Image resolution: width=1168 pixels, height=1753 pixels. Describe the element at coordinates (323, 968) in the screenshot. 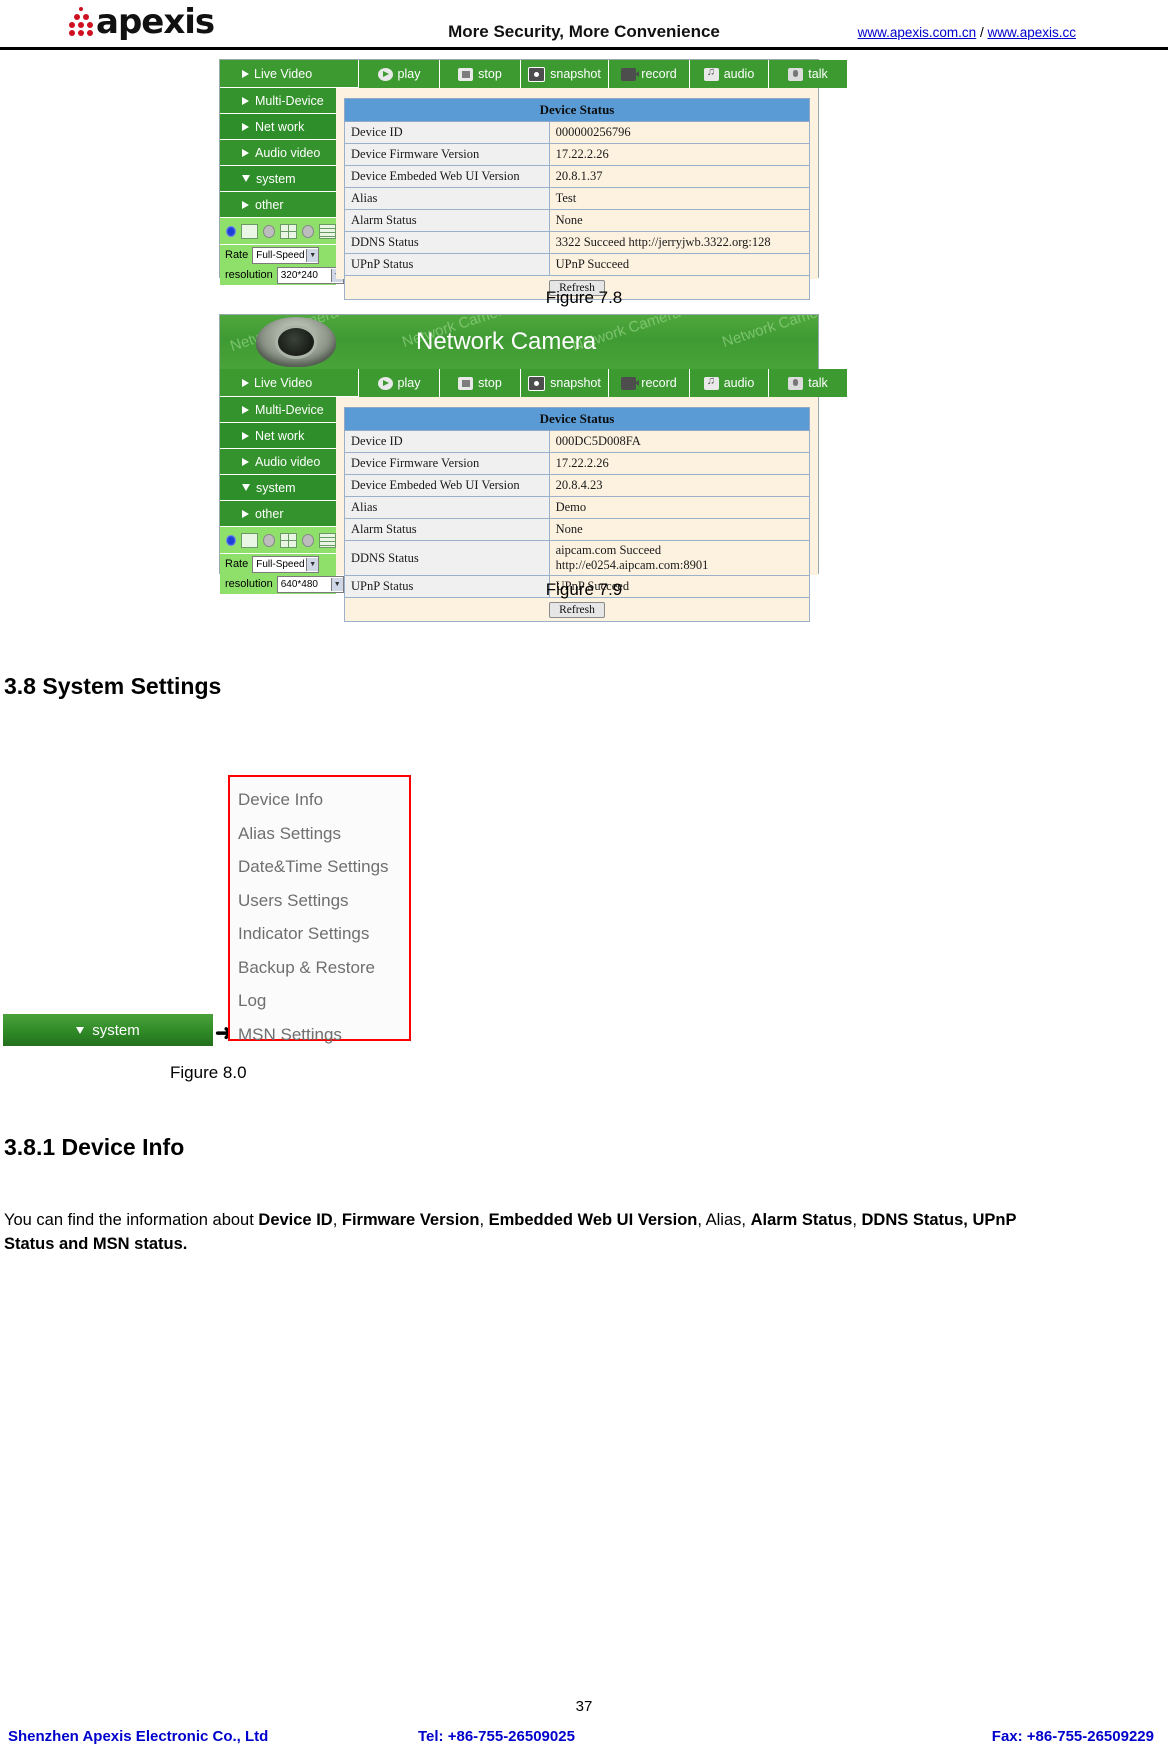

I see `menu-item-backup-restore: Backup & Restore` at that location.